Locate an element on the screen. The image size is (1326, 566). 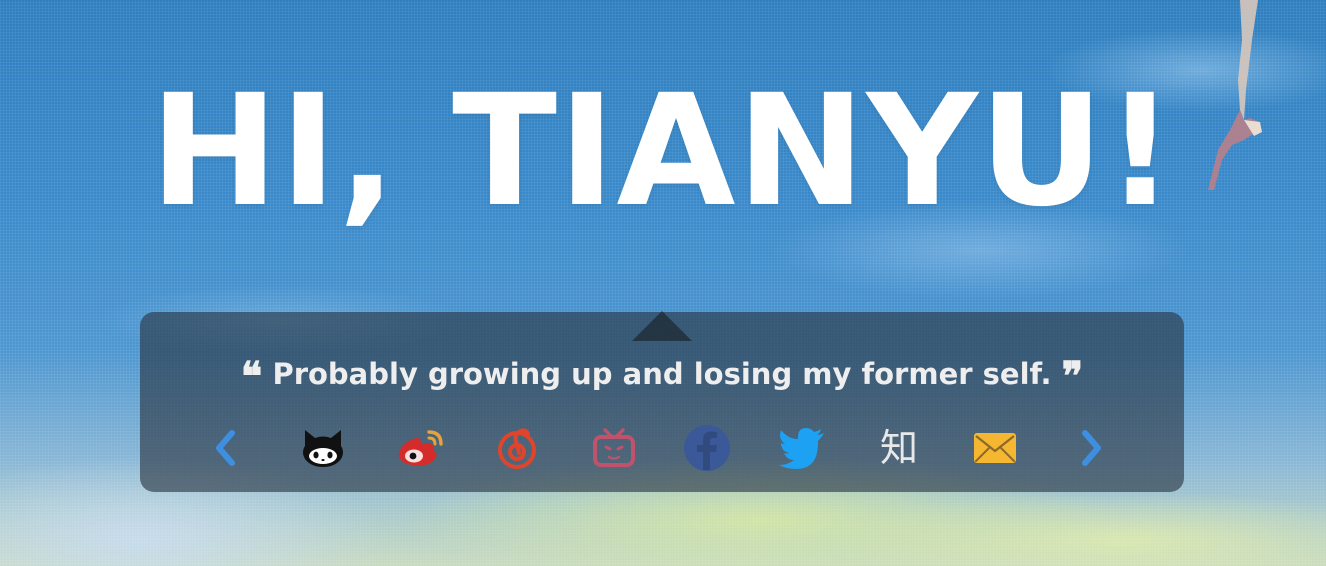
twitter-icon is located at coordinates (801, 448).